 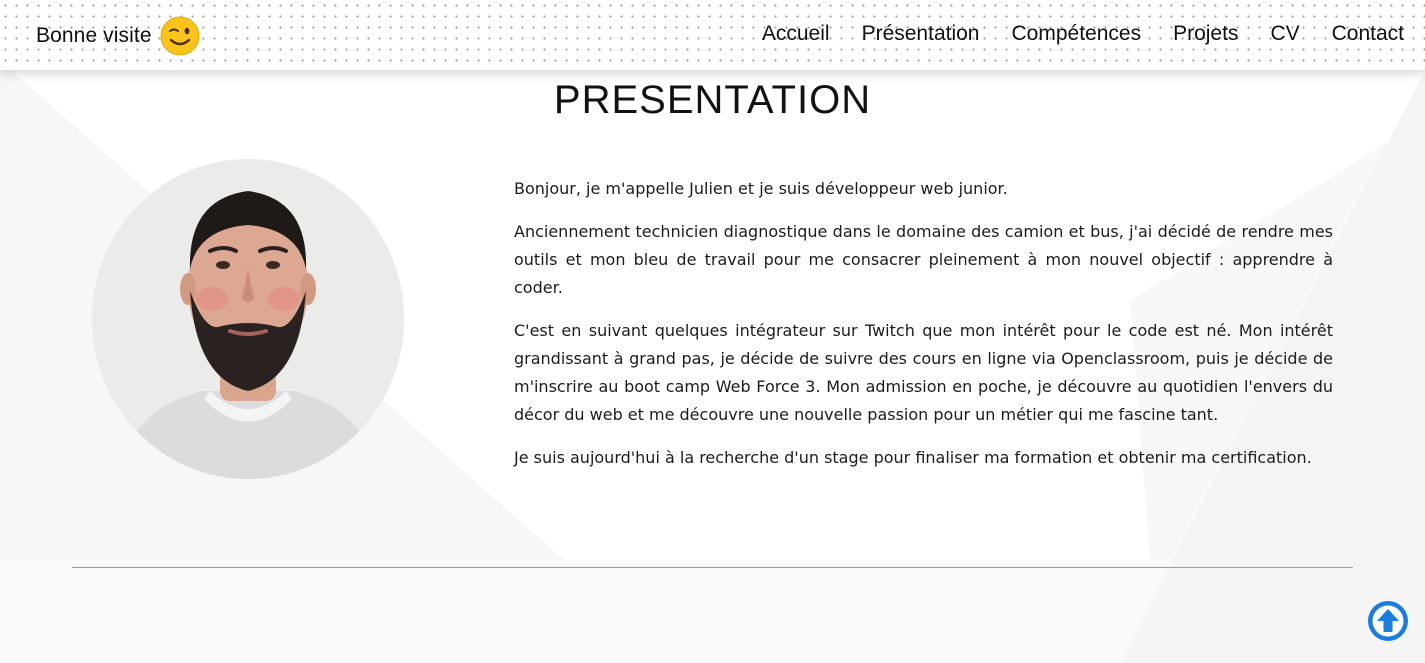 I want to click on section-divider, so click(x=712, y=567).